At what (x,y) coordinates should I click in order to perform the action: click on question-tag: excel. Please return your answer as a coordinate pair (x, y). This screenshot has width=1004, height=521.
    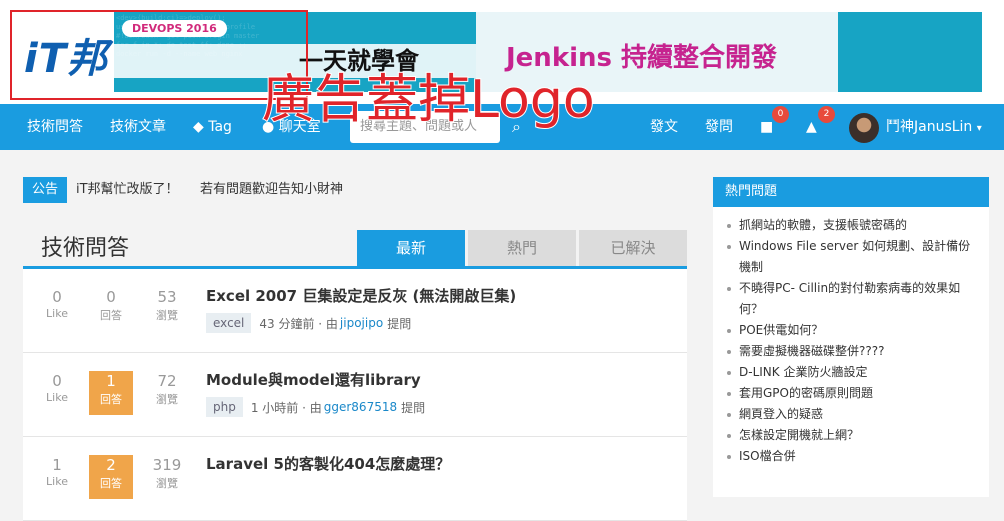
    Looking at the image, I should click on (229, 323).